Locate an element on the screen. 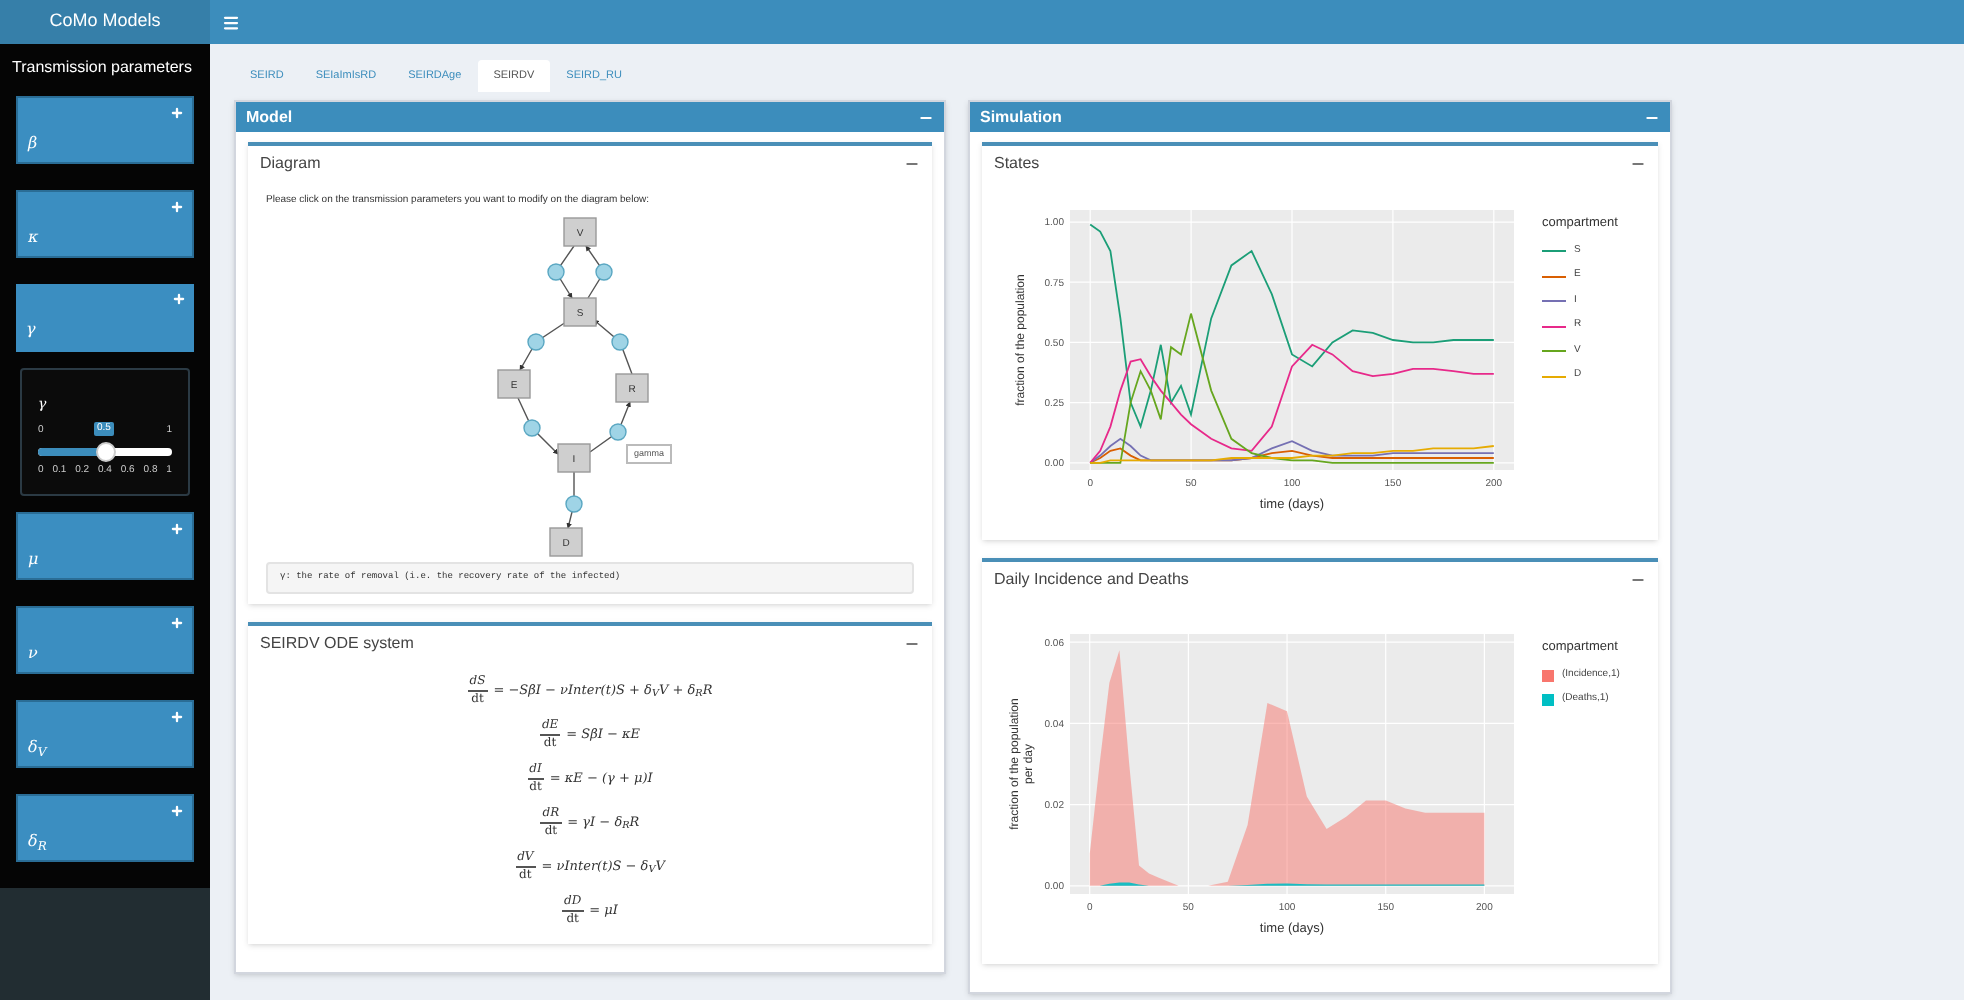 This screenshot has height=1000, width=1964. slider-track is located at coordinates (105, 451).